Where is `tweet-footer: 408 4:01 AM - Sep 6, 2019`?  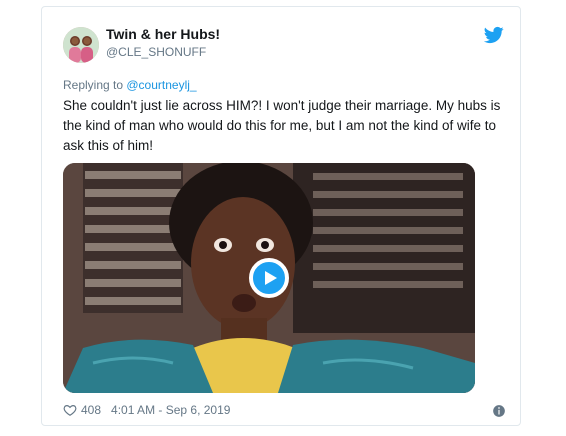
tweet-footer: 408 4:01 AM - Sep 6, 2019 is located at coordinates (146, 410).